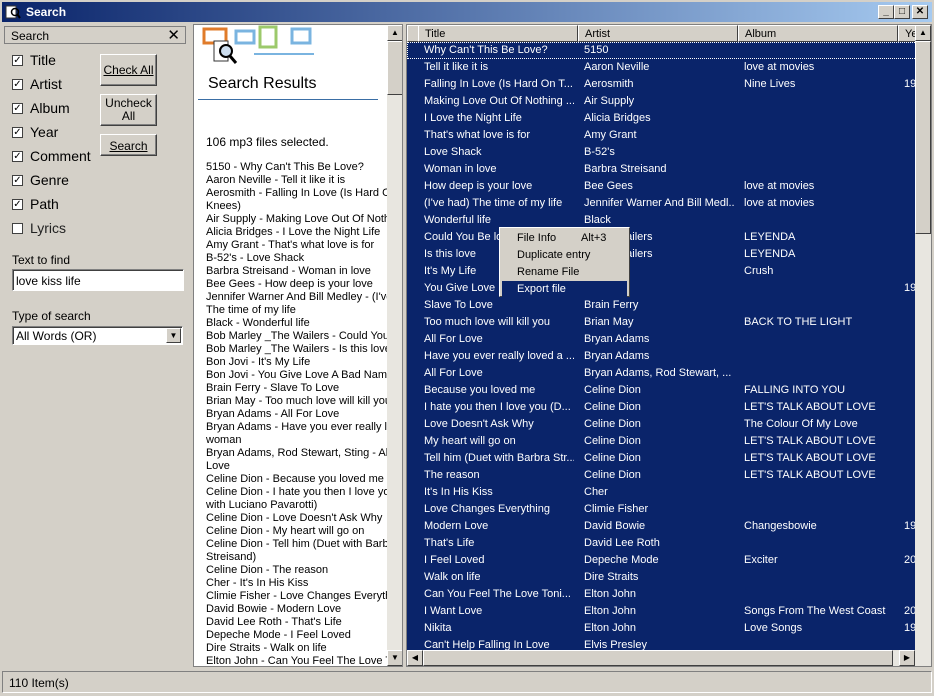 Image resolution: width=934 pixels, height=696 pixels. I want to click on table-row: Love Changes Everything Climie Fisher, so click(662, 509).